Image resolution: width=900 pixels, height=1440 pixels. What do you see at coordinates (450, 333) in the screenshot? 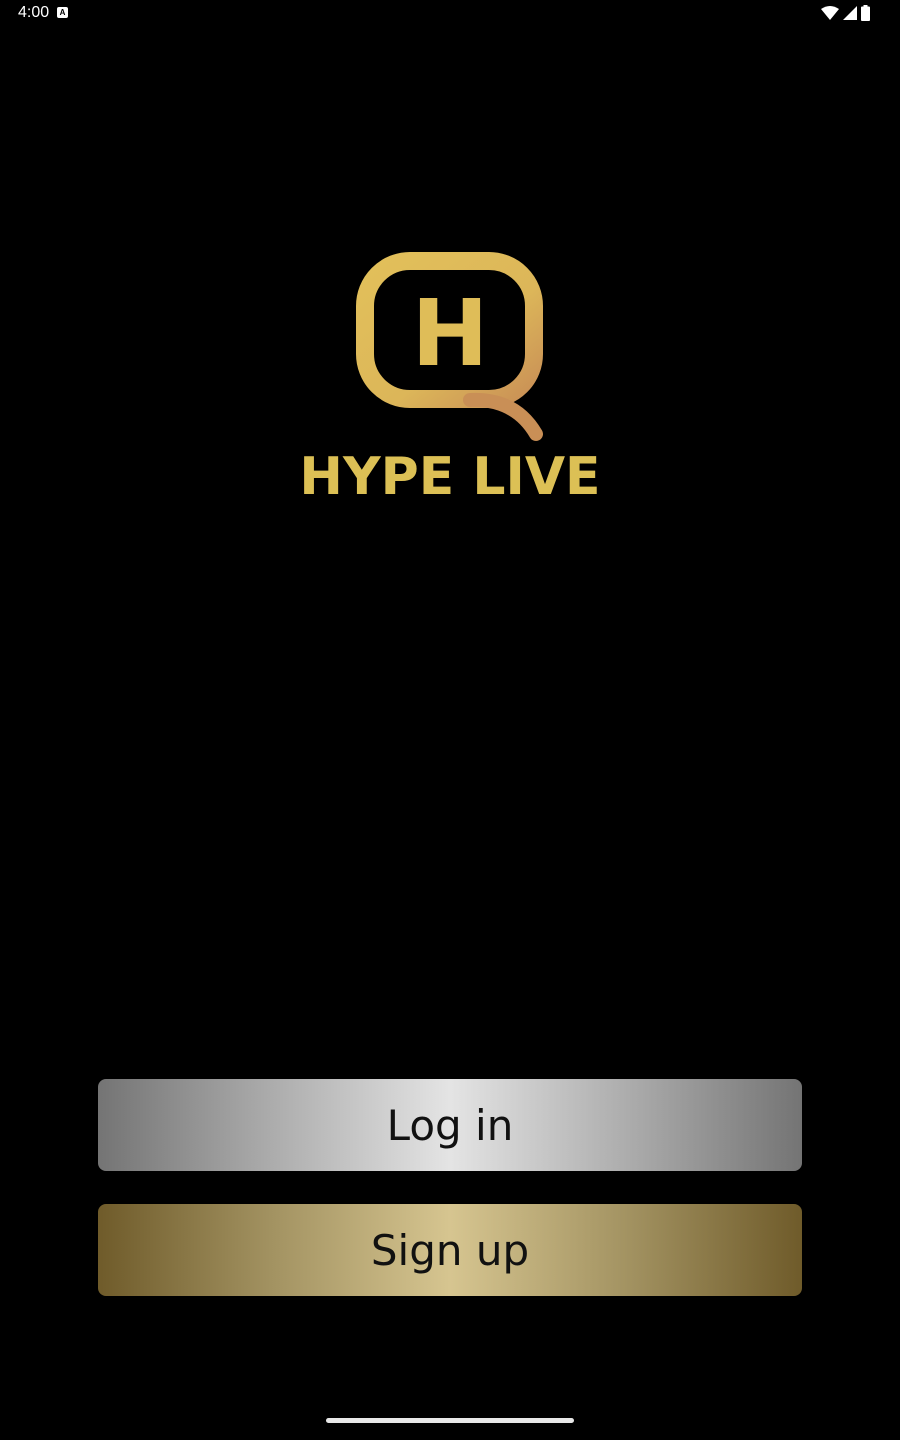
I see `logo-letter: H` at bounding box center [450, 333].